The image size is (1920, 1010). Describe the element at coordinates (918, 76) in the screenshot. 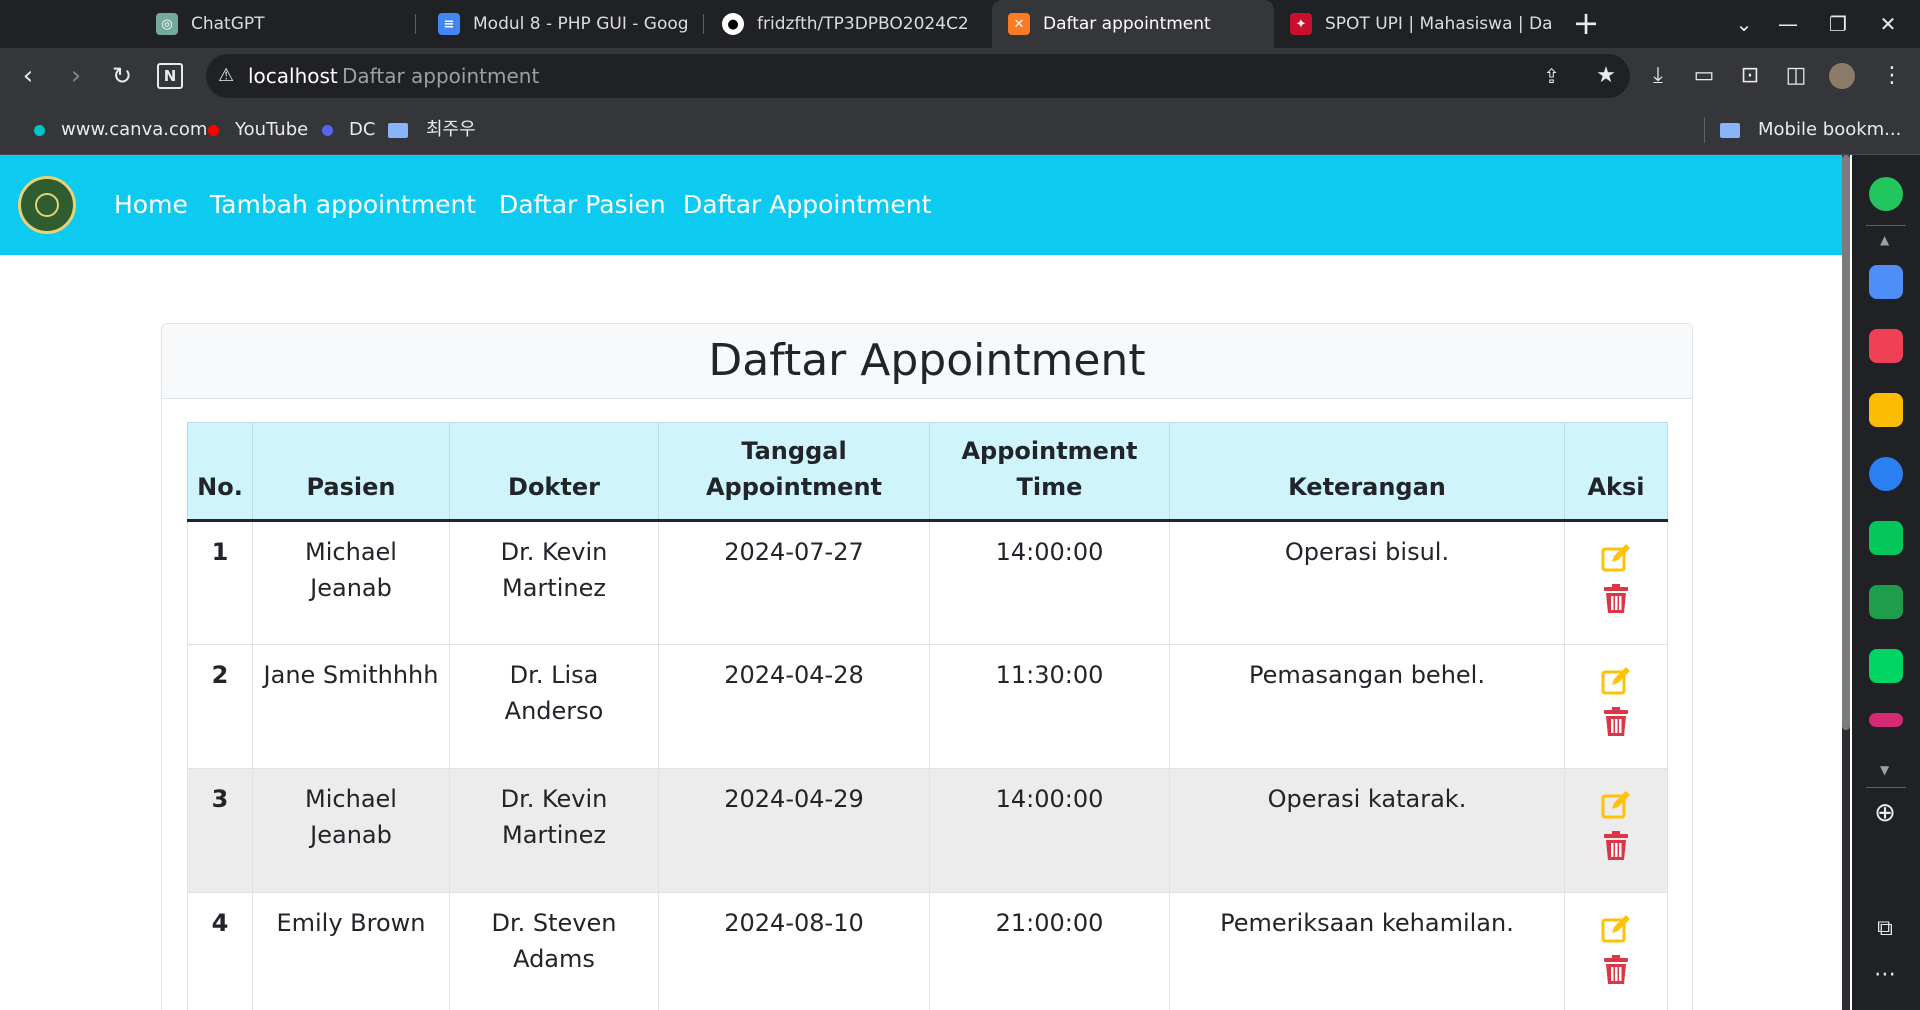

I see `address-bar: ⚠ localhost Daftar appointment ⇪` at that location.